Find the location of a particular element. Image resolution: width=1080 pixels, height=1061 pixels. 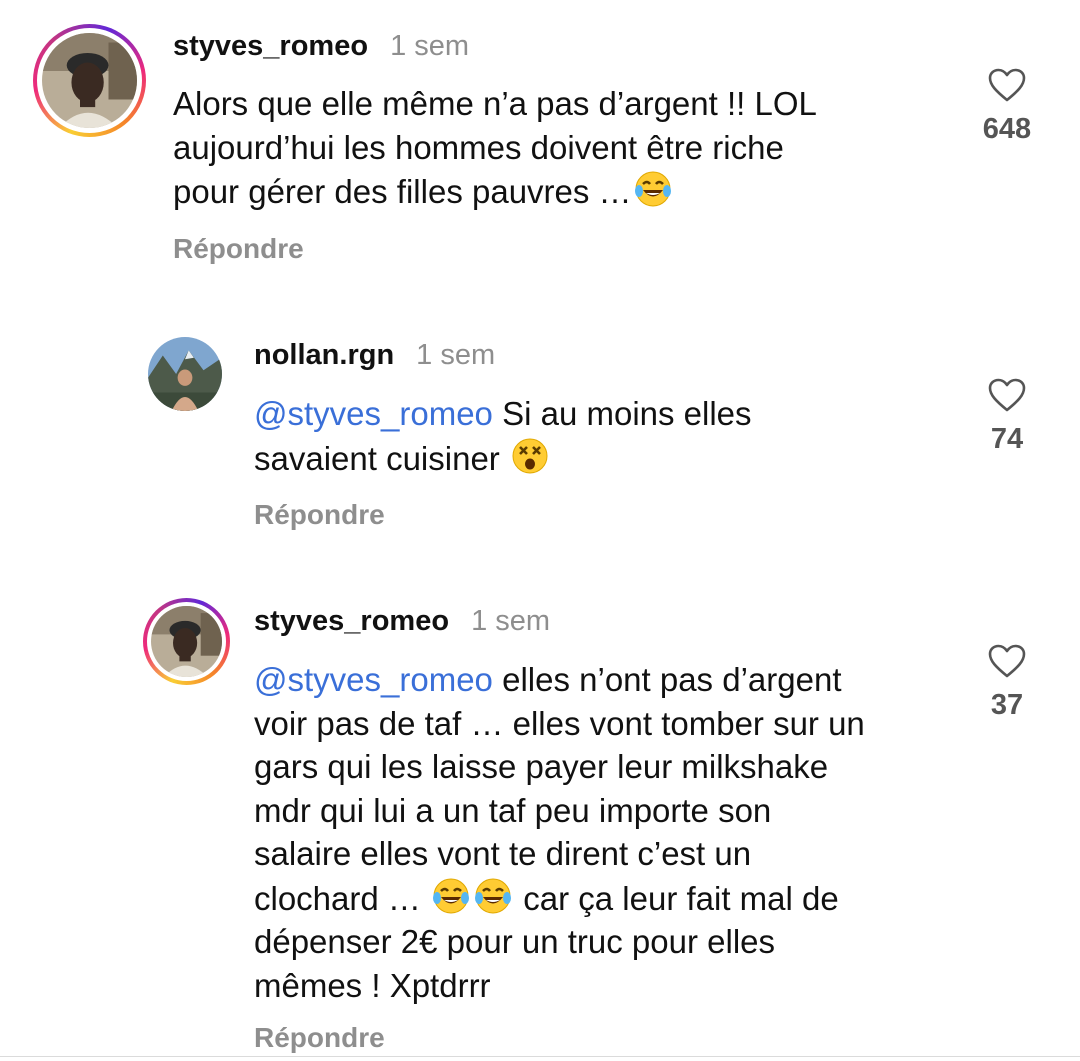

dizzy-face-emoji is located at coordinates (530, 455).